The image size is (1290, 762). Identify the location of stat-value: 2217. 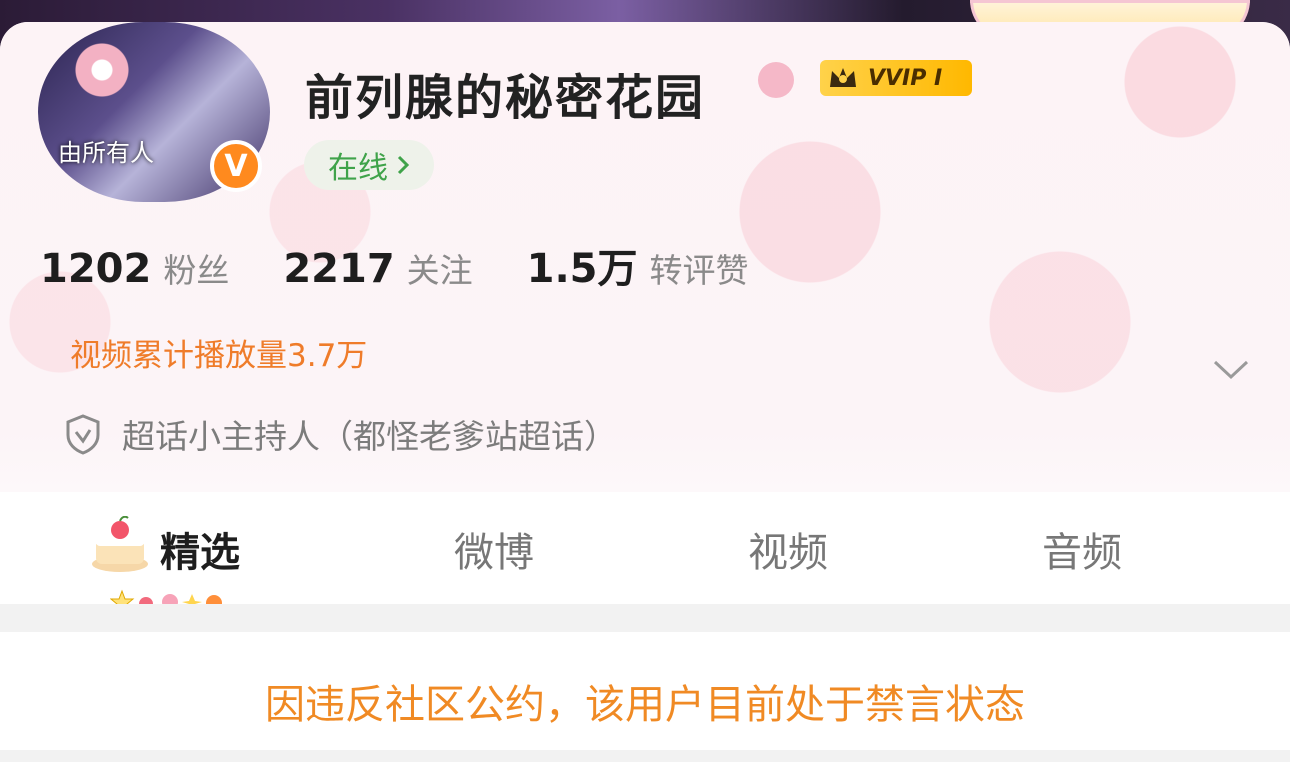
(339, 269).